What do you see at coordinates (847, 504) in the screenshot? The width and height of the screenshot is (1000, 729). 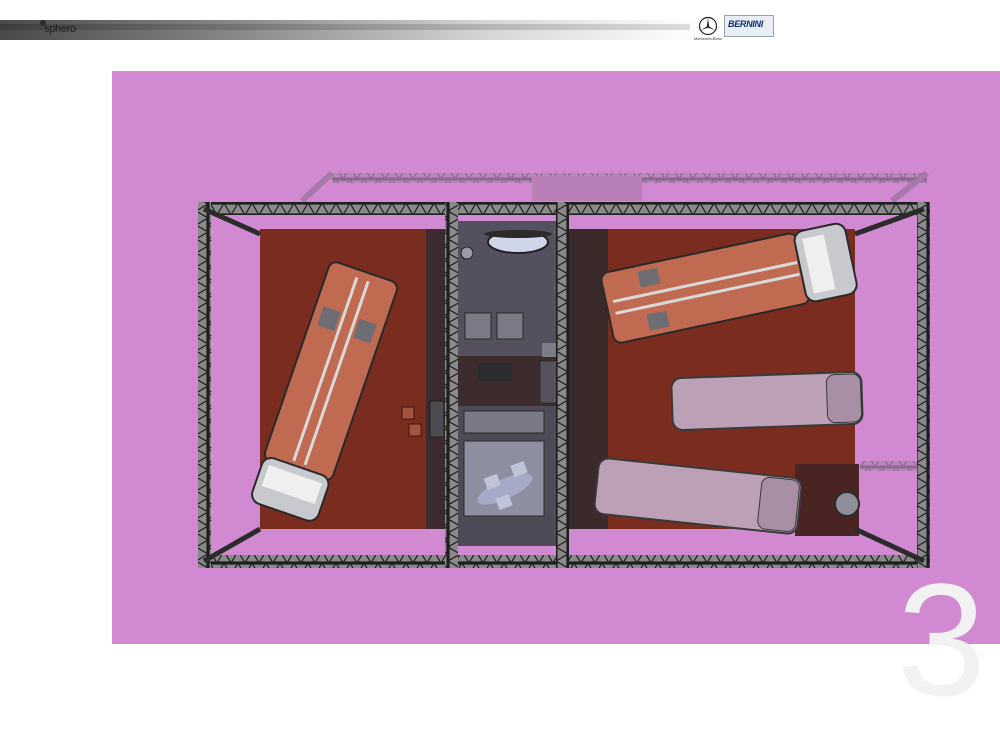 I see `round-table` at bounding box center [847, 504].